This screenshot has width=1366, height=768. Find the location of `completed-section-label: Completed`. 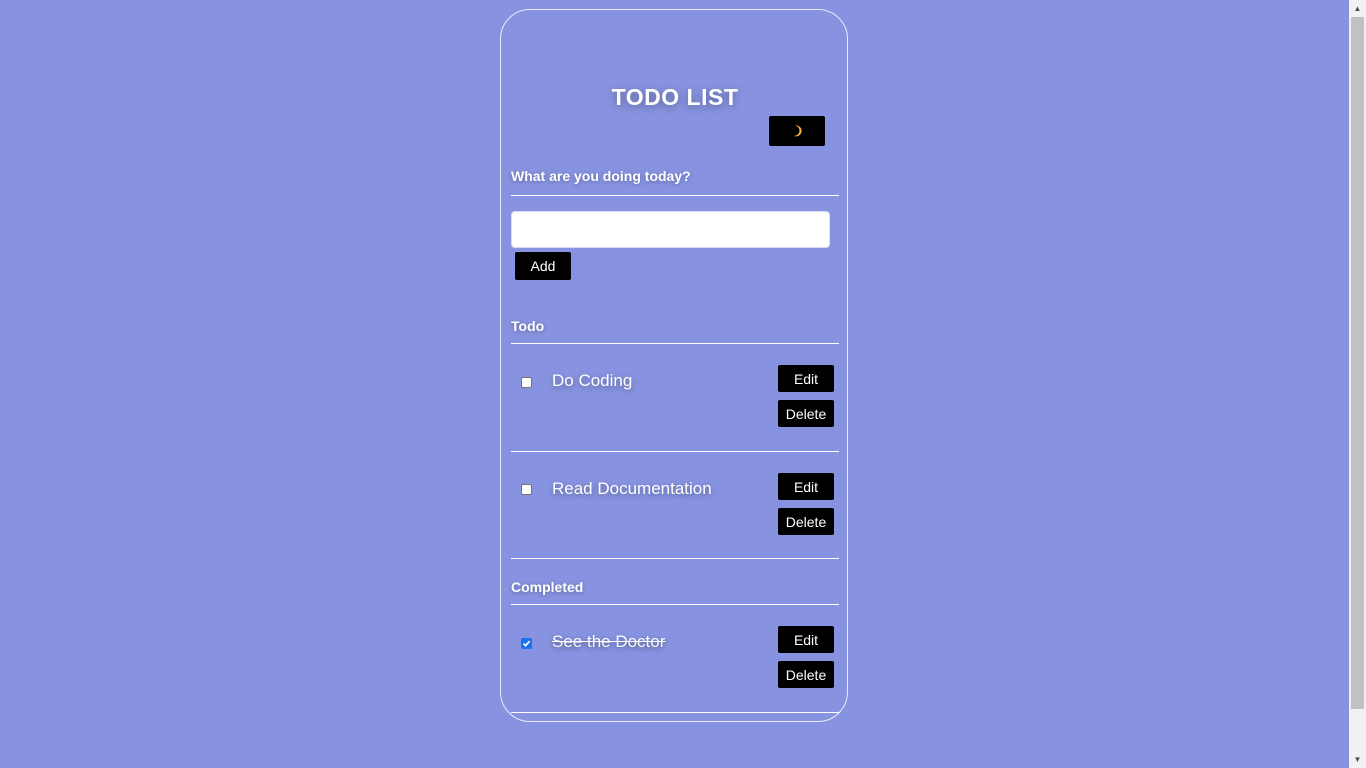

completed-section-label: Completed is located at coordinates (547, 587).